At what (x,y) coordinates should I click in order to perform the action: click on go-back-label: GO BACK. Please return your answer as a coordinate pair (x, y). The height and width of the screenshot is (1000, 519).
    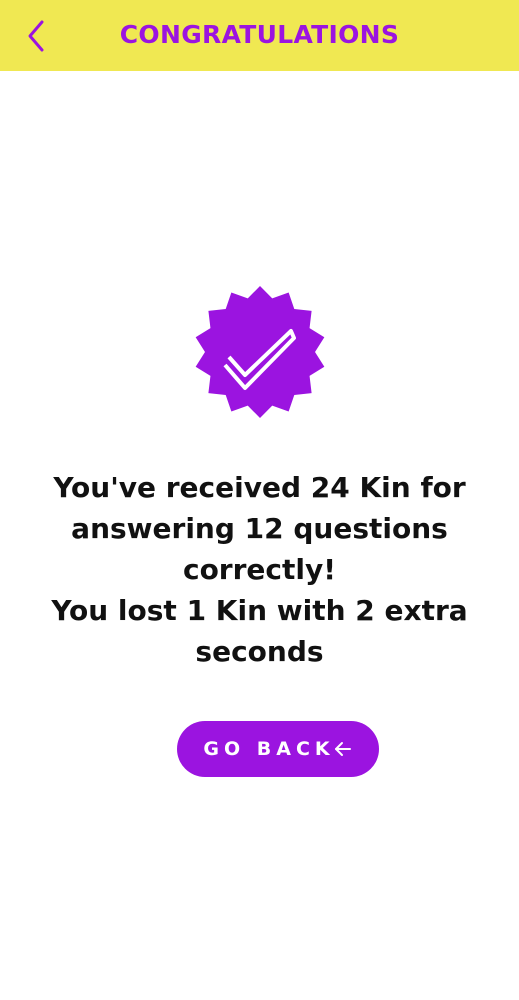
    Looking at the image, I should click on (269, 749).